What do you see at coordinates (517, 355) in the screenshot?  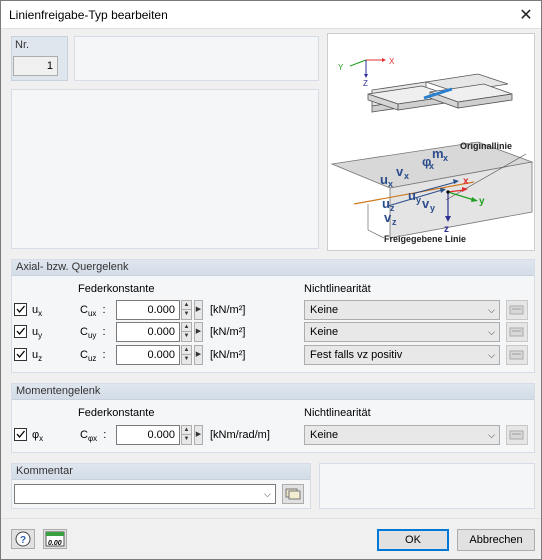 I see `uz-nonlinearity-edit-icon` at bounding box center [517, 355].